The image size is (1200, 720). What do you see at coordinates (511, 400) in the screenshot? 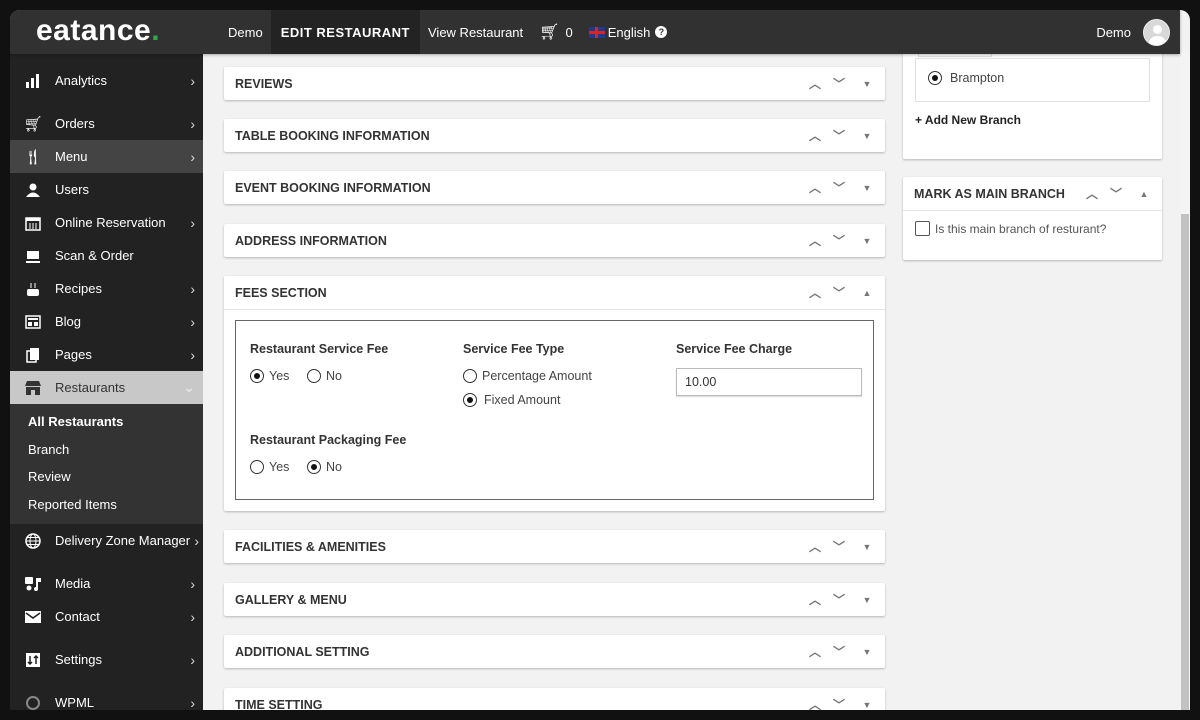
I see `fee-type-fixed-radio: Fixed Amount` at bounding box center [511, 400].